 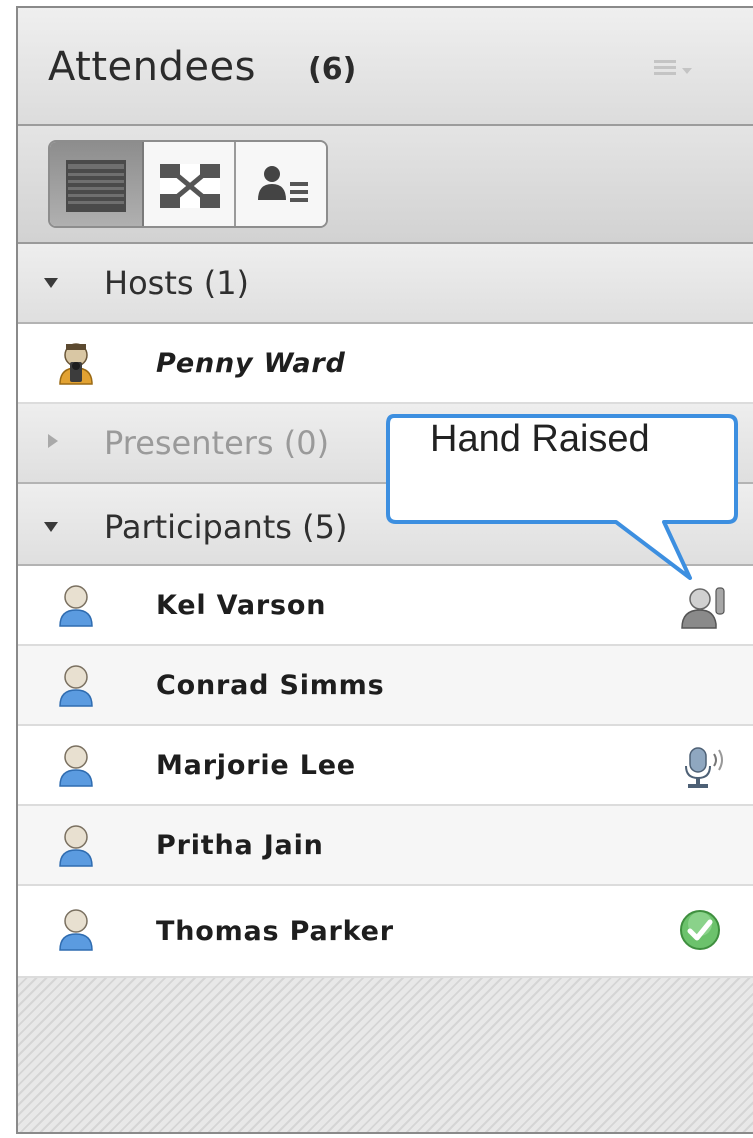 I want to click on expand-view-icon, so click(x=190, y=186).